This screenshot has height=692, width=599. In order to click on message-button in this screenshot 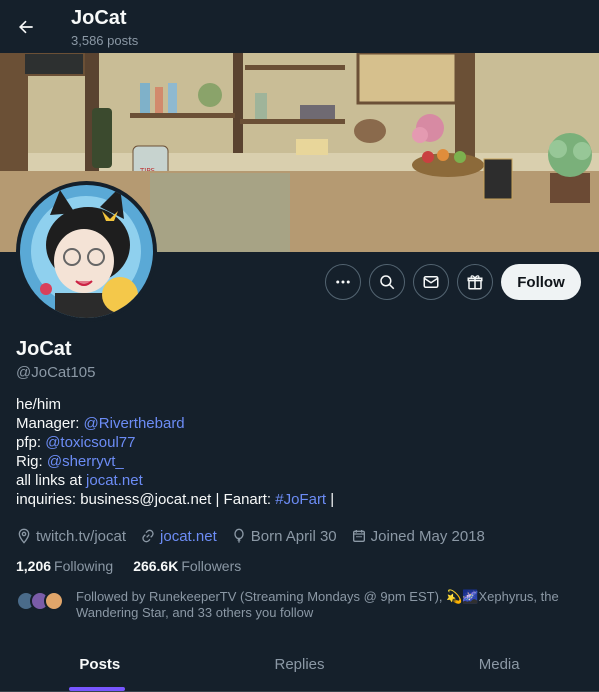, I will do `click(431, 282)`.